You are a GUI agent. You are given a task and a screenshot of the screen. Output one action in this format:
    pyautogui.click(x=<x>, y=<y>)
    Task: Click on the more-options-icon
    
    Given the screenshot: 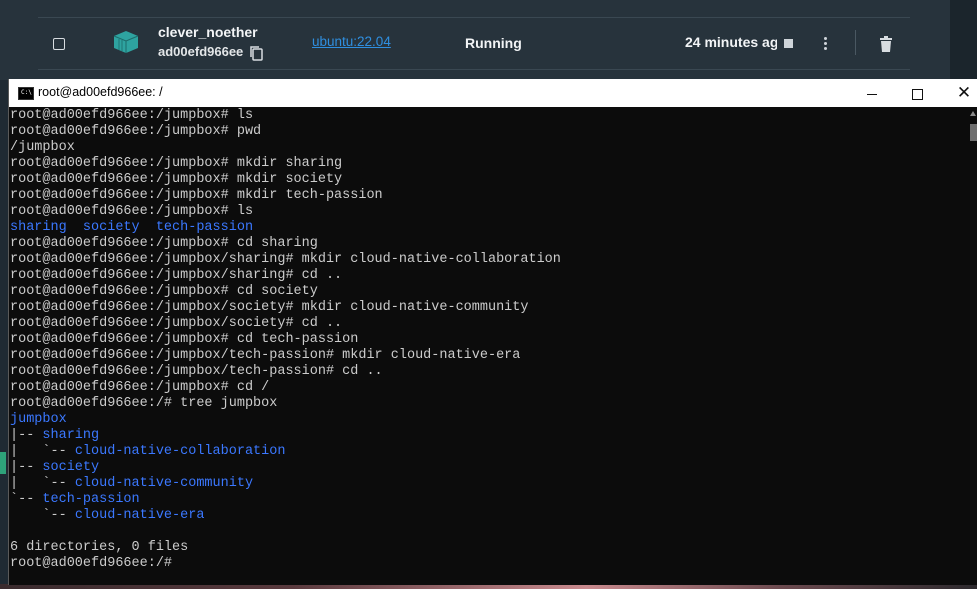 What is the action you would take?
    pyautogui.click(x=825, y=44)
    